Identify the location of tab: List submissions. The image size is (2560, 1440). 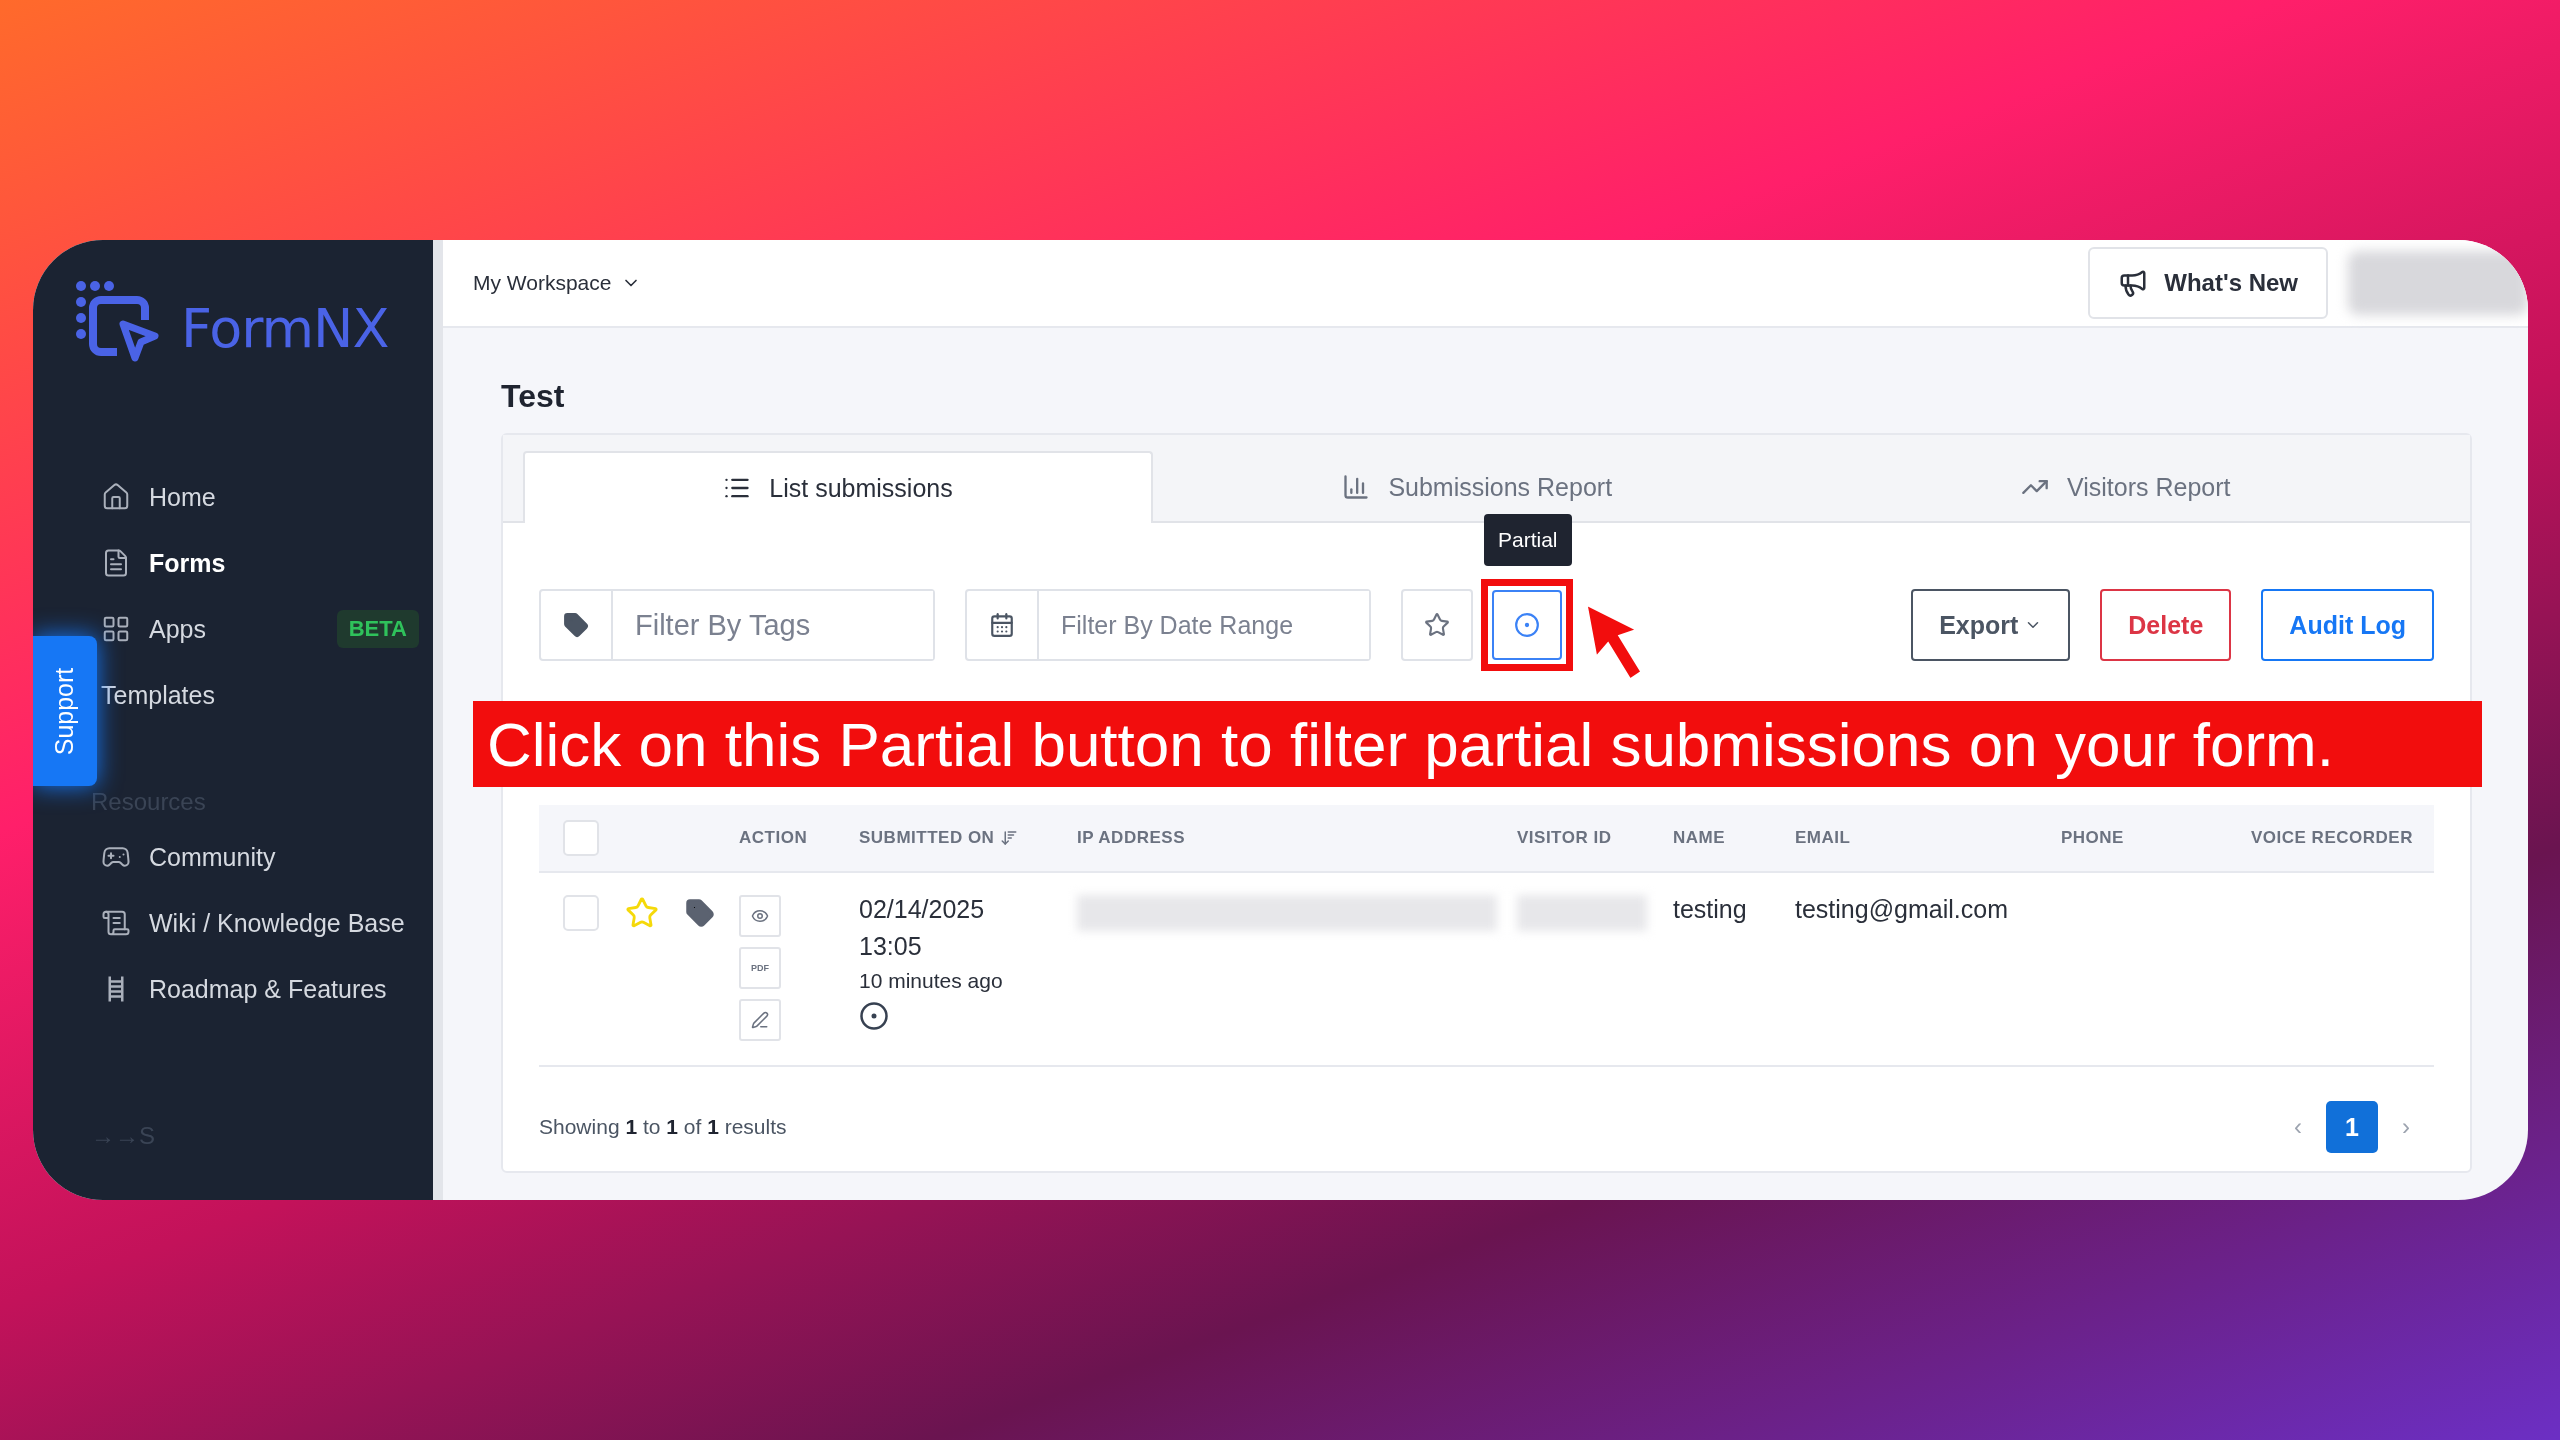
(838, 487).